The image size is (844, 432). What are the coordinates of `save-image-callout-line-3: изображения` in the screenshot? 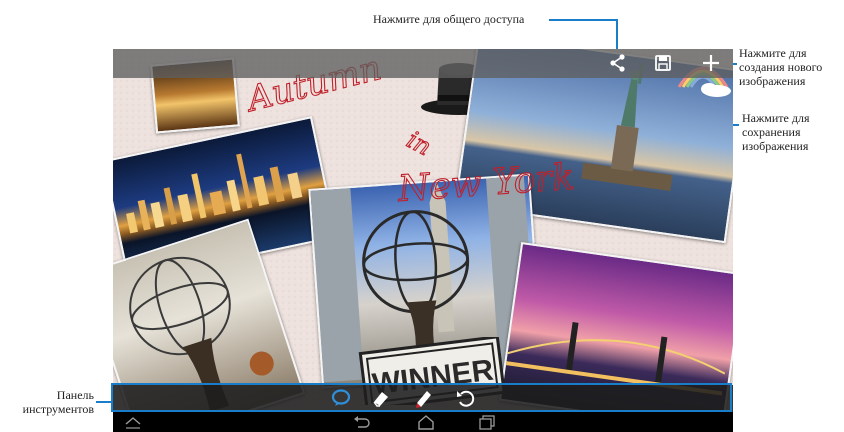 It's located at (775, 146).